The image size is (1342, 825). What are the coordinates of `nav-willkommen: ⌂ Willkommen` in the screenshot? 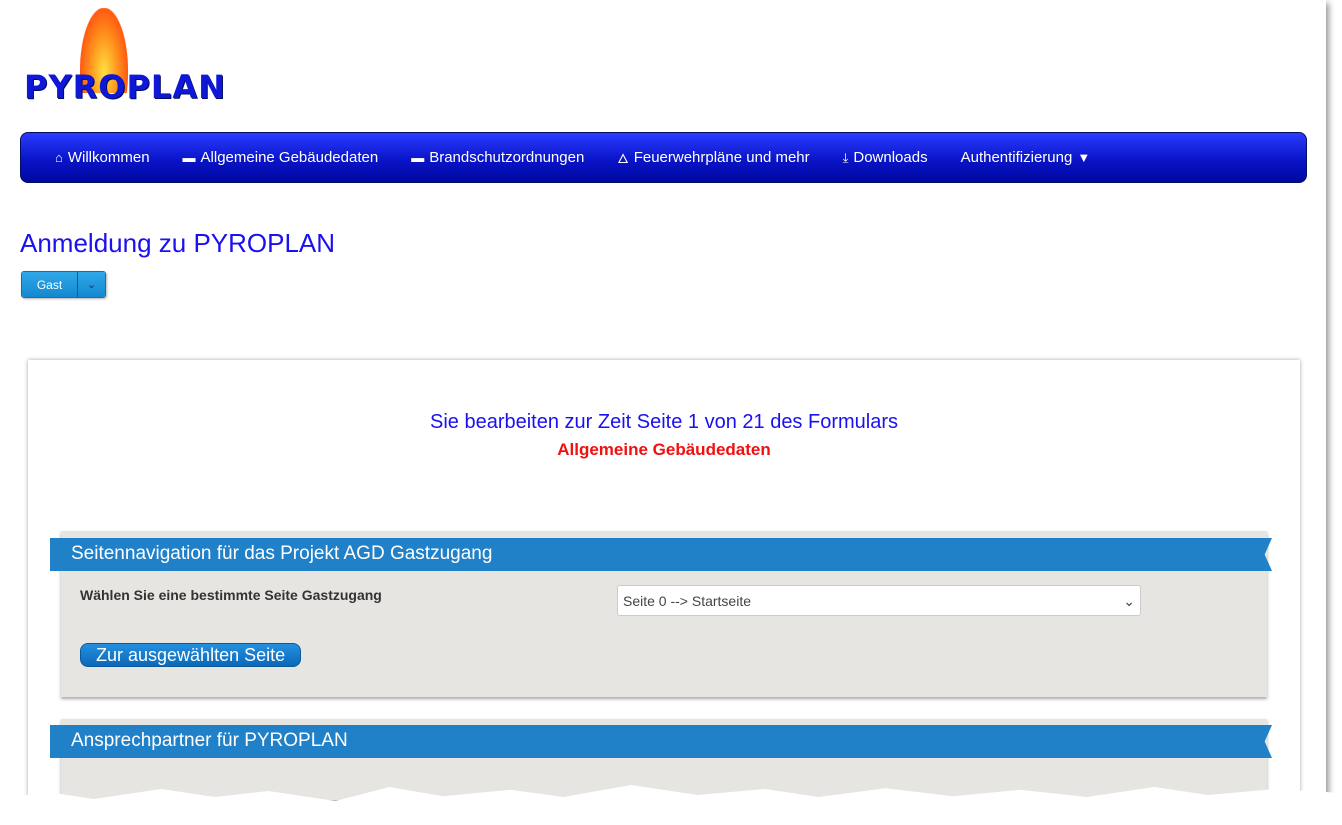 It's located at (102, 157).